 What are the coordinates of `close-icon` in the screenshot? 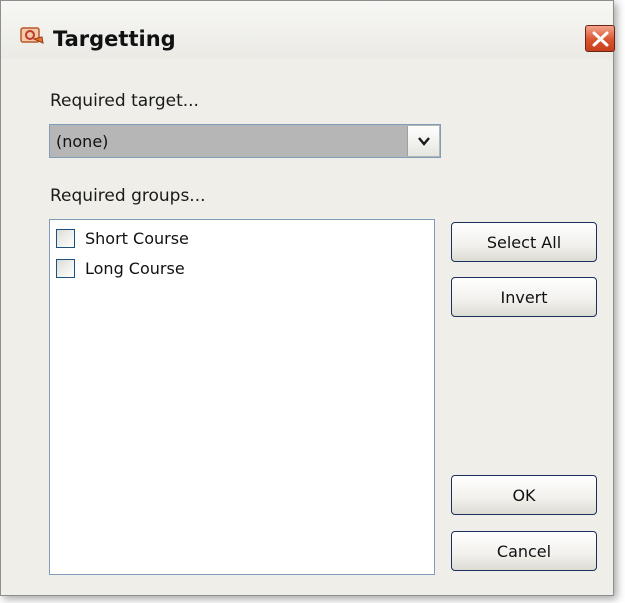 It's located at (600, 39).